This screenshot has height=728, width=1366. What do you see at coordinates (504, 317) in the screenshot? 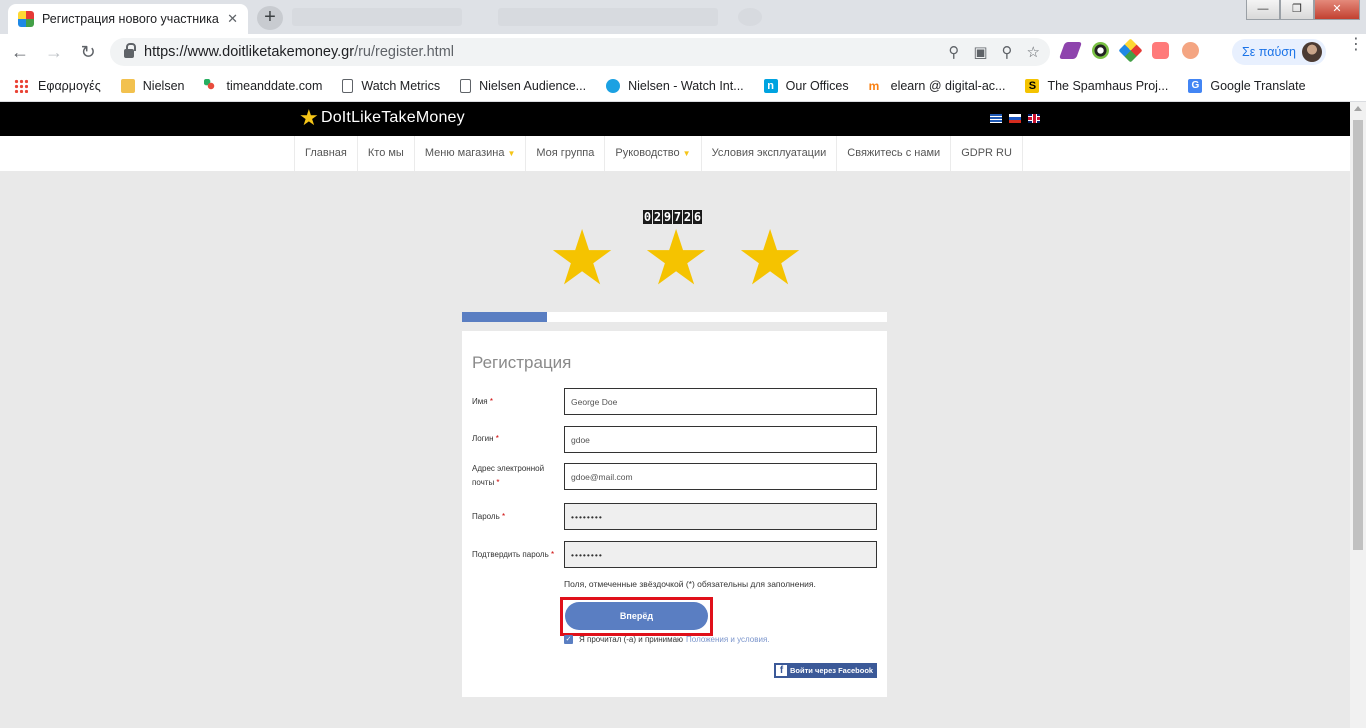
I see `progress-fill` at bounding box center [504, 317].